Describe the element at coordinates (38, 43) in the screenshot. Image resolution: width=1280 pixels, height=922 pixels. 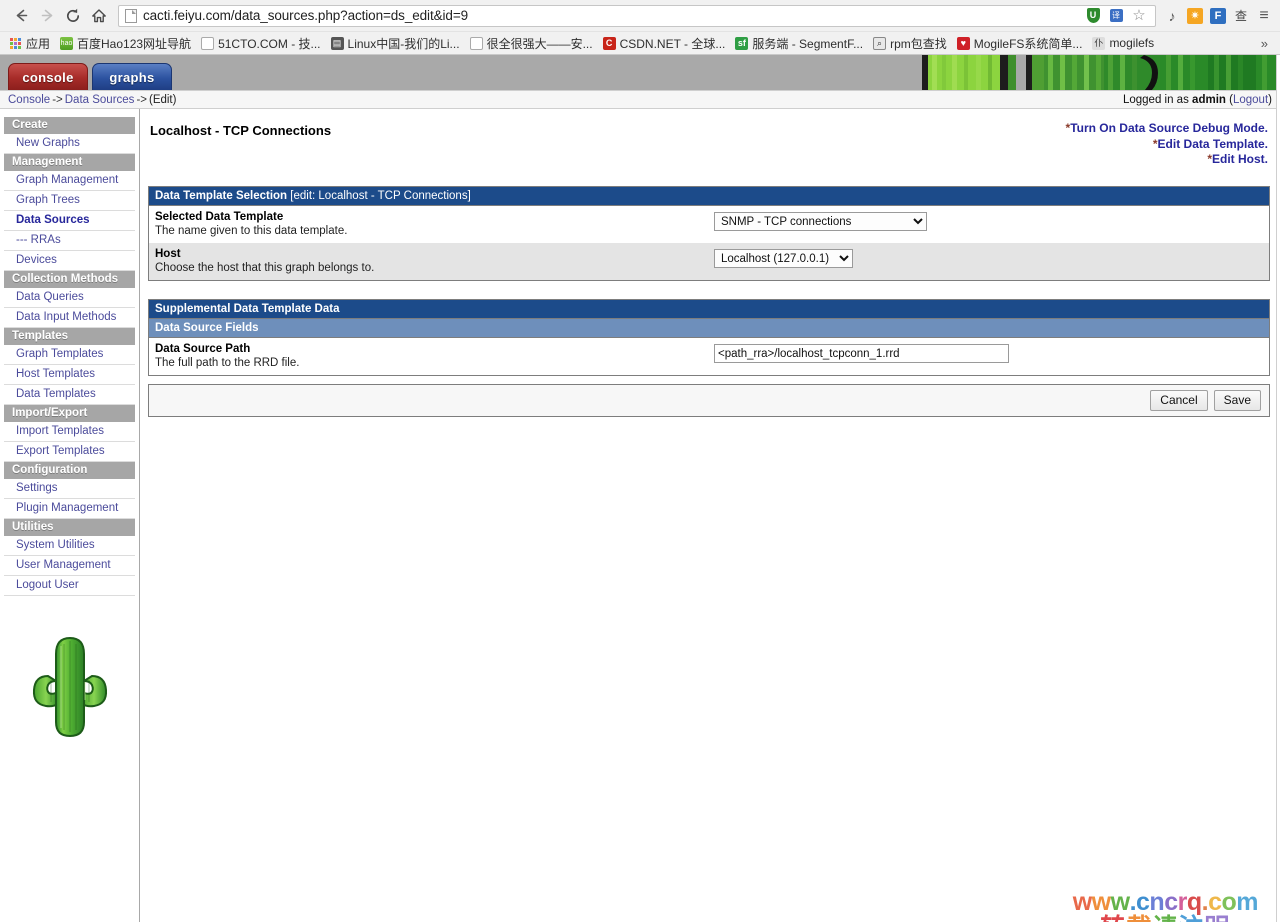
I see `bookmark-label: 应用` at that location.